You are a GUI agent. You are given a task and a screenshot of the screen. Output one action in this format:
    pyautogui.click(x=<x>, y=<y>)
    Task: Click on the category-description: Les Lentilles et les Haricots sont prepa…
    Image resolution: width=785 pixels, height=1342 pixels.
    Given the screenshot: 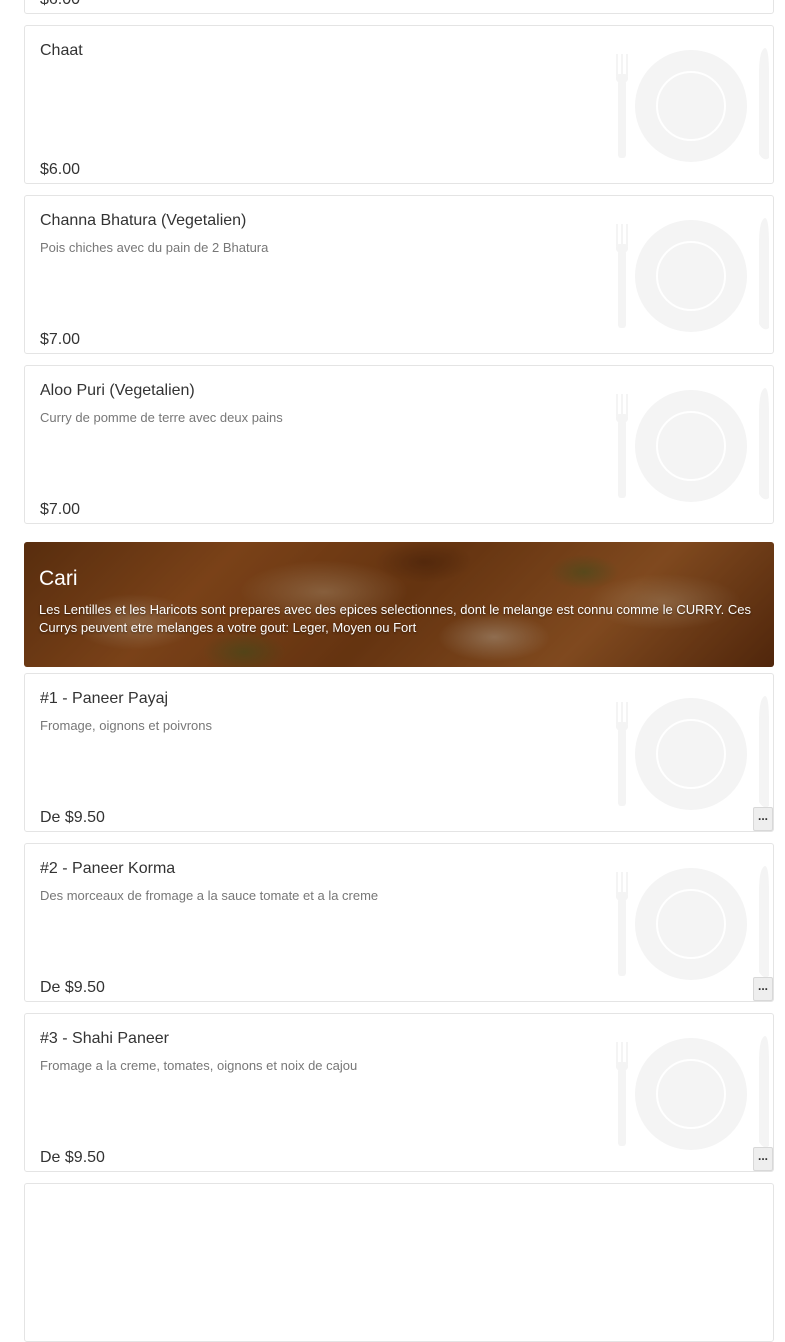 What is the action you would take?
    pyautogui.click(x=395, y=618)
    